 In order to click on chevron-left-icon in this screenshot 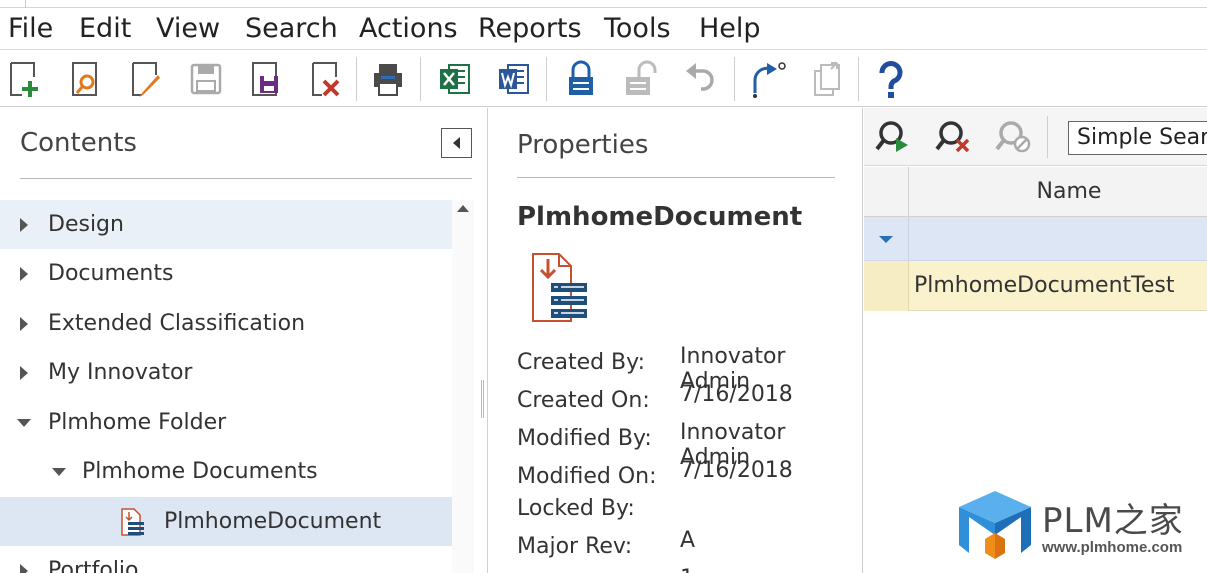, I will do `click(456, 143)`.